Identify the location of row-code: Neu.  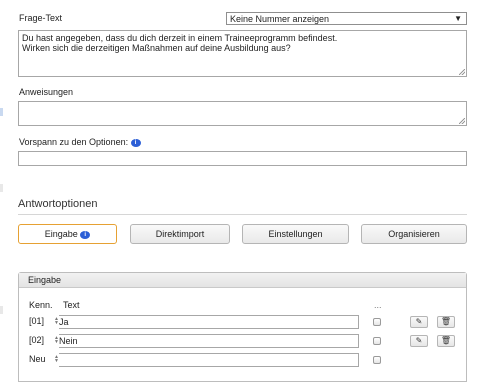
(37, 359).